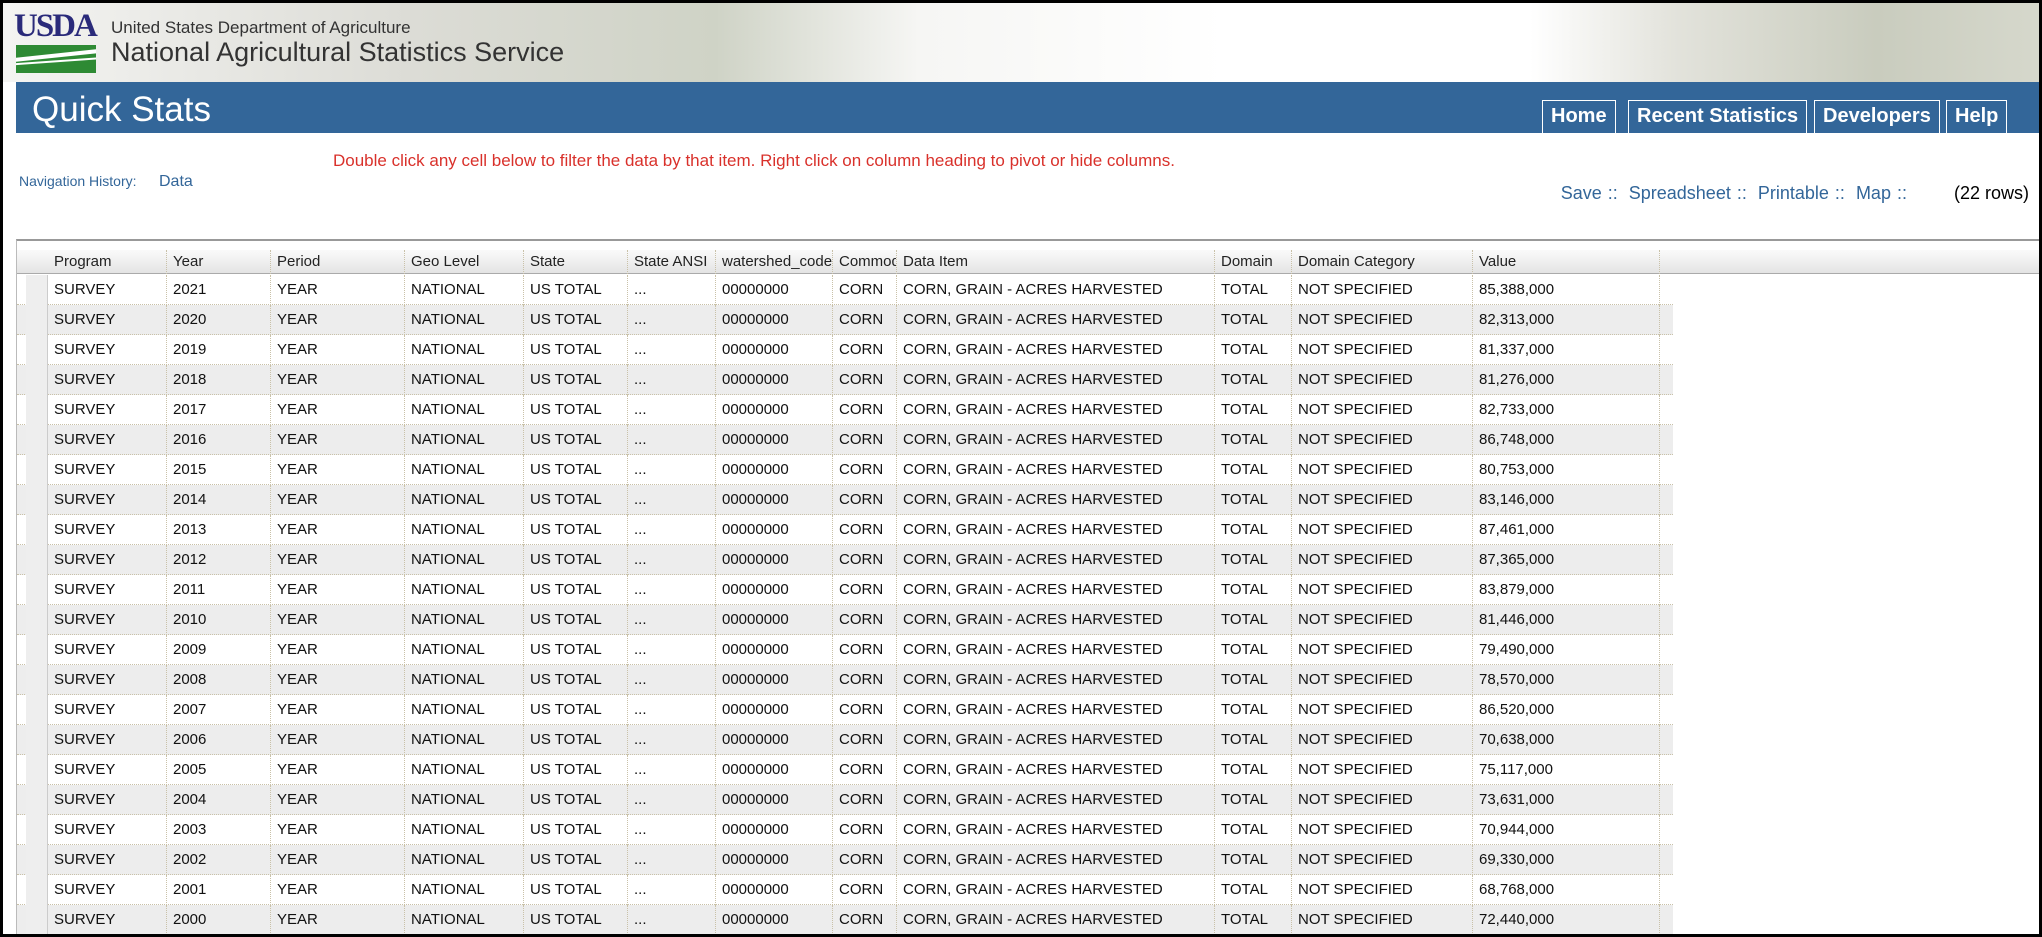  Describe the element at coordinates (1581, 193) in the screenshot. I see `save-link: Save` at that location.